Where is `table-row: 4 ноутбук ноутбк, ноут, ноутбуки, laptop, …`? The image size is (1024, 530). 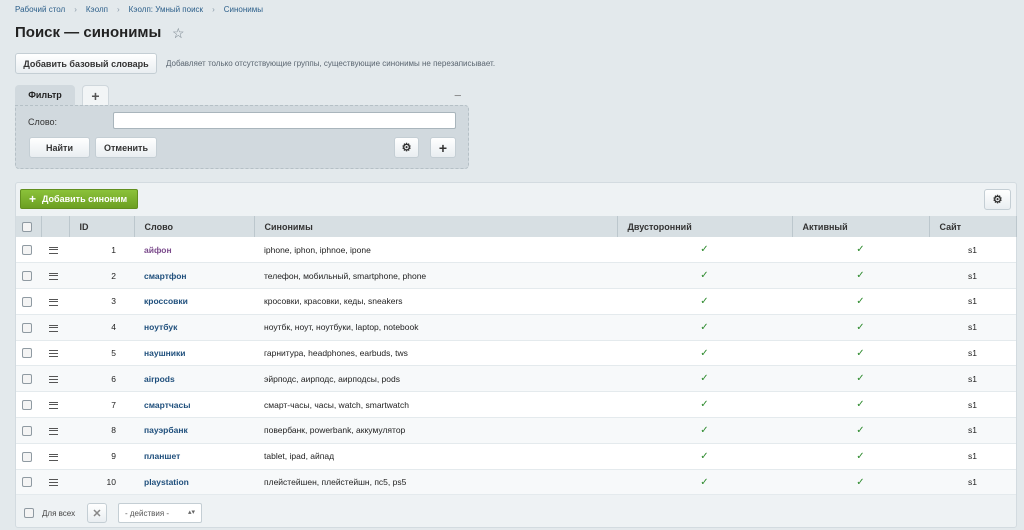 table-row: 4 ноутбук ноутбк, ноут, ноутбуки, laptop, … is located at coordinates (516, 327).